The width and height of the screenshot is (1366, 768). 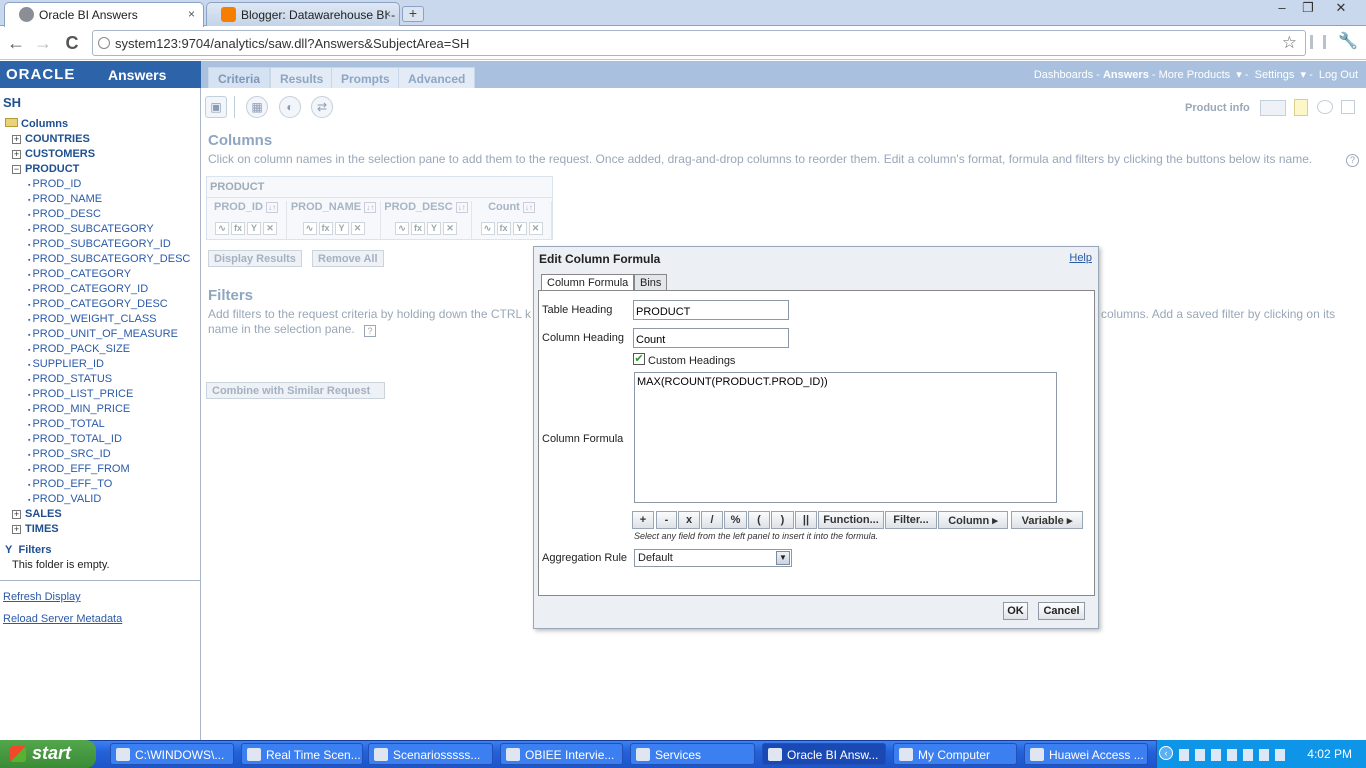 I want to click on column-item: PROD_UNIT_OF_MEASURE, so click(x=102, y=334).